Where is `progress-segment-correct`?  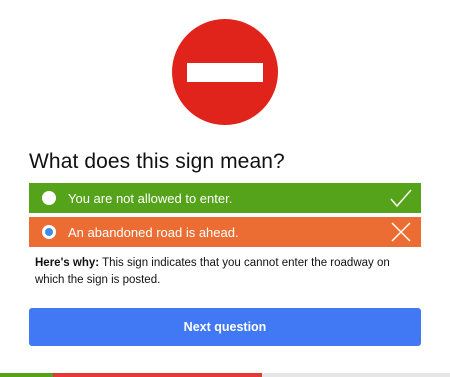 progress-segment-correct is located at coordinates (26, 375).